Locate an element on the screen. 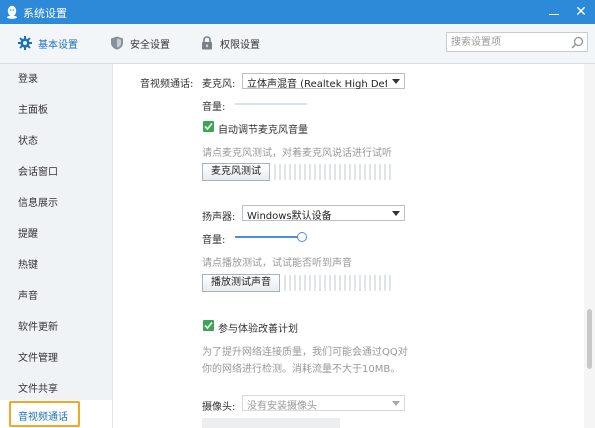 This screenshot has height=428, width=595. slider-track is located at coordinates (271, 104).